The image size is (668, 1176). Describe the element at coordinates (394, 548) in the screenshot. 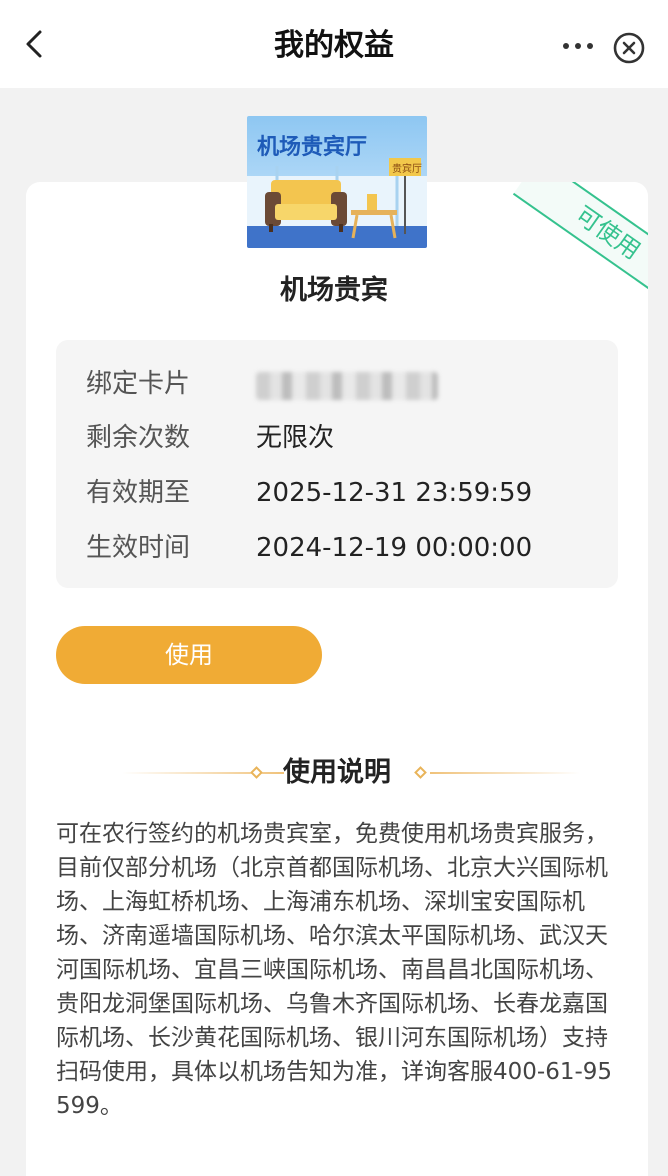

I see `info-value: 2024-12-19 00:00:00` at that location.